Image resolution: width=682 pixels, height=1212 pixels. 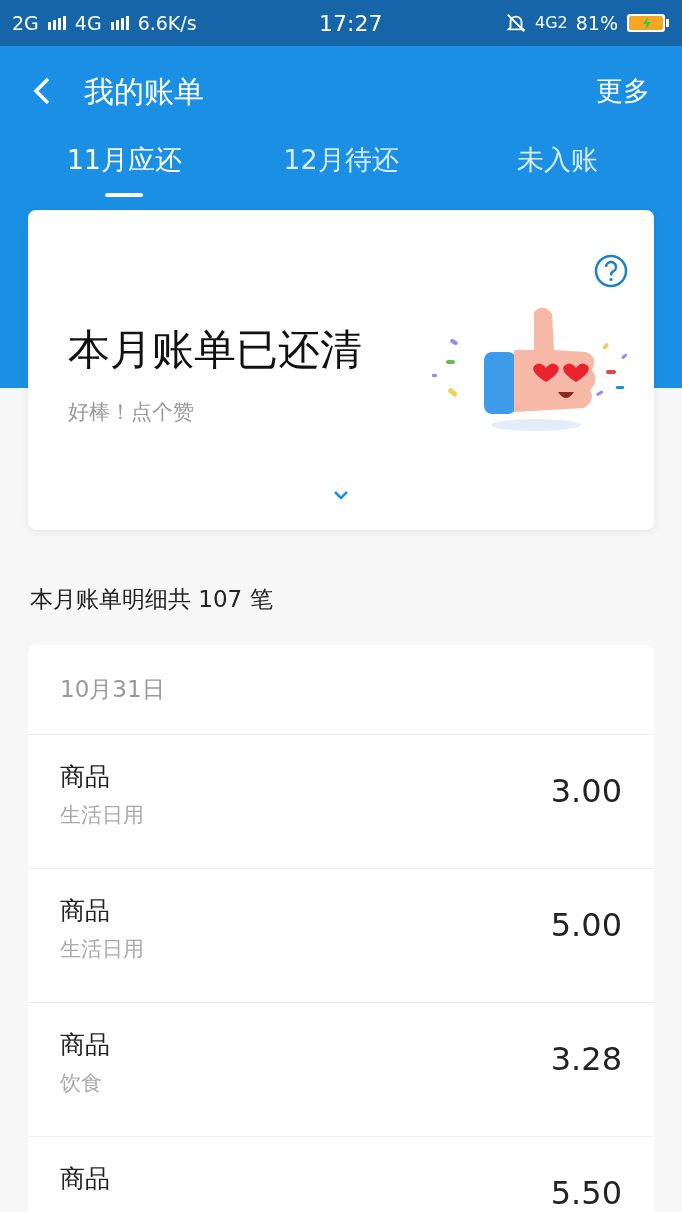 What do you see at coordinates (42, 91) in the screenshot?
I see `back-icon` at bounding box center [42, 91].